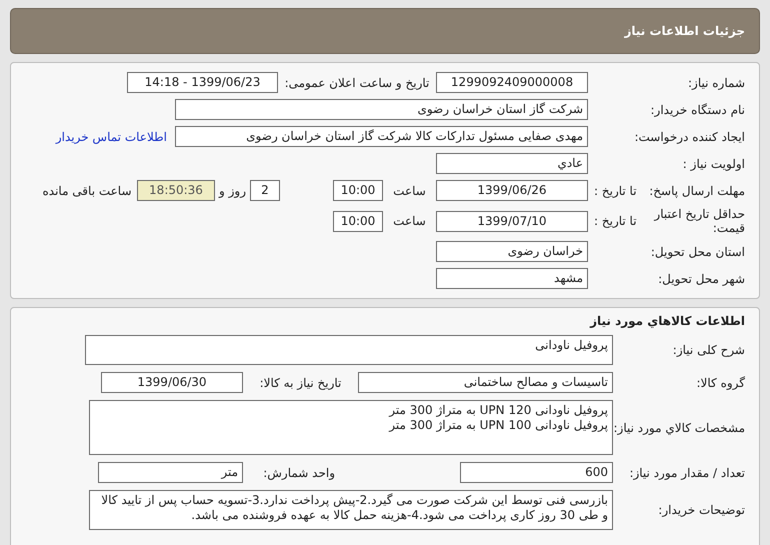  I want to click on field-label: تاریخ و ساعت اعلان عمومی:, so click(357, 83).